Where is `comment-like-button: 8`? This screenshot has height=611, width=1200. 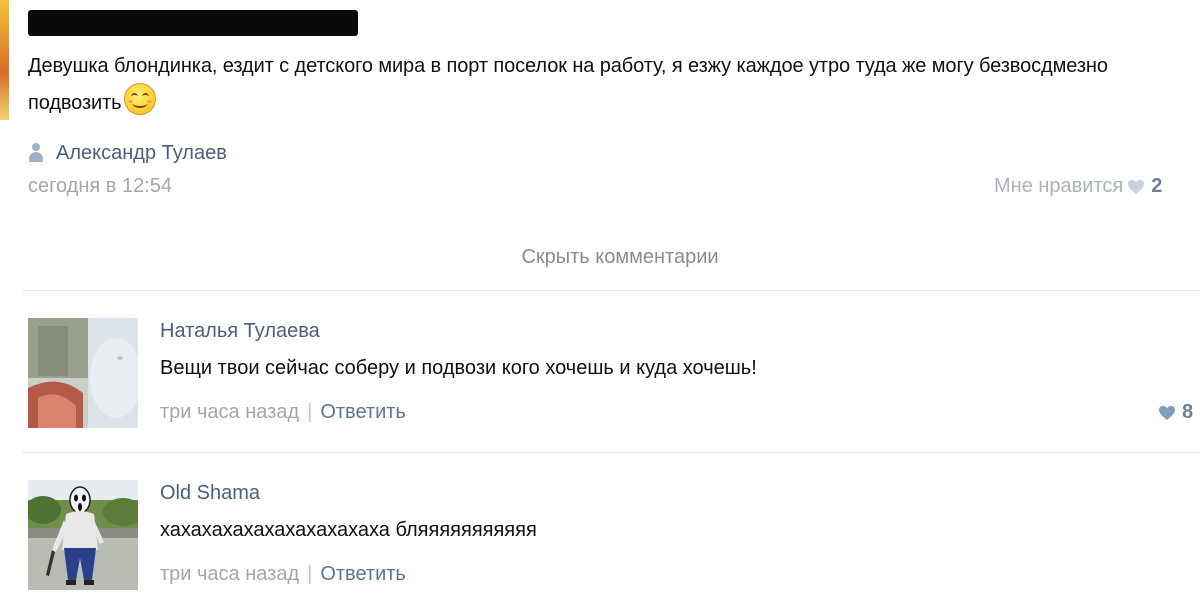 comment-like-button: 8 is located at coordinates (1175, 412).